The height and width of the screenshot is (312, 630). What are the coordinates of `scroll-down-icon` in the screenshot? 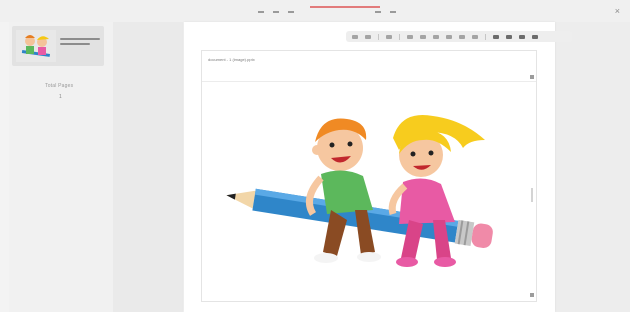 It's located at (532, 295).